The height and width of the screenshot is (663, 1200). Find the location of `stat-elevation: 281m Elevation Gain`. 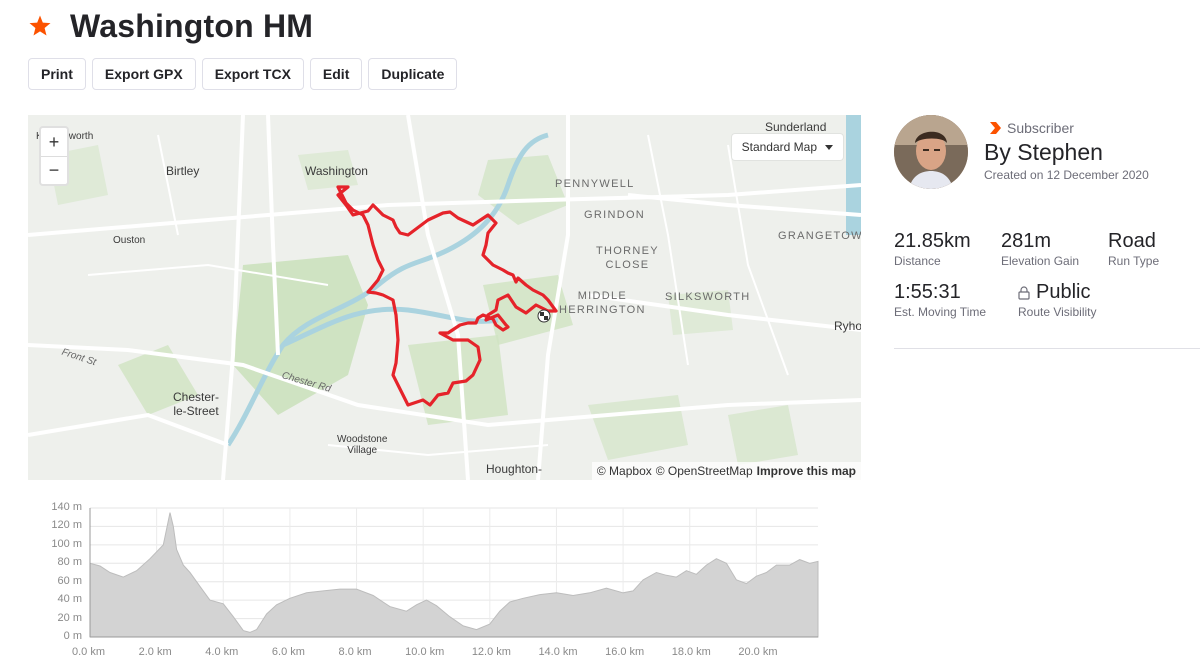

stat-elevation: 281m Elevation Gain is located at coordinates (1040, 249).